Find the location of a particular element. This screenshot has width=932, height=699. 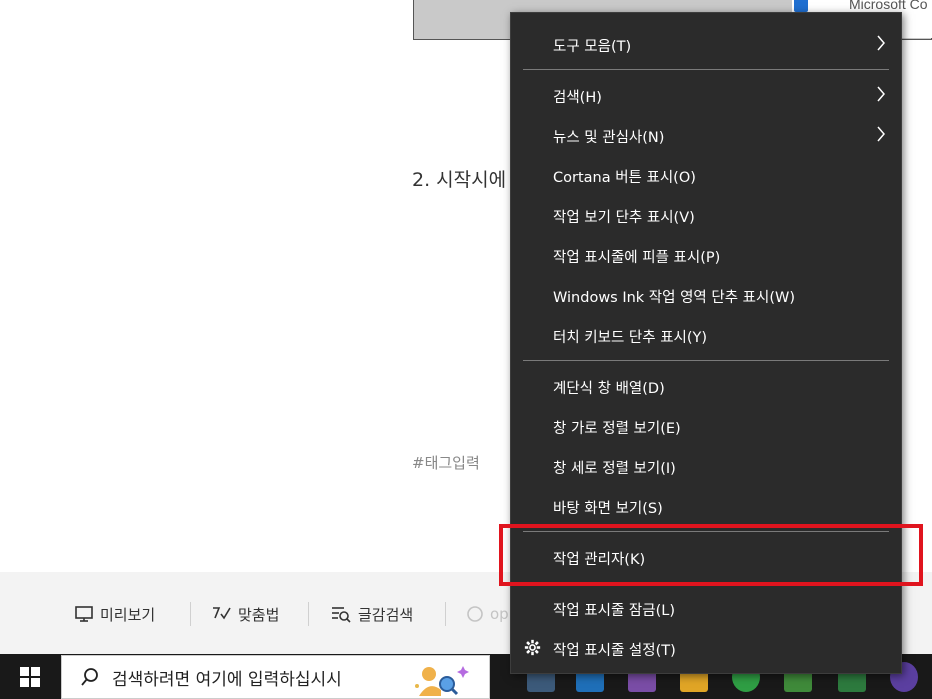

spellcheck-label: 맞춤법 is located at coordinates (259, 614).